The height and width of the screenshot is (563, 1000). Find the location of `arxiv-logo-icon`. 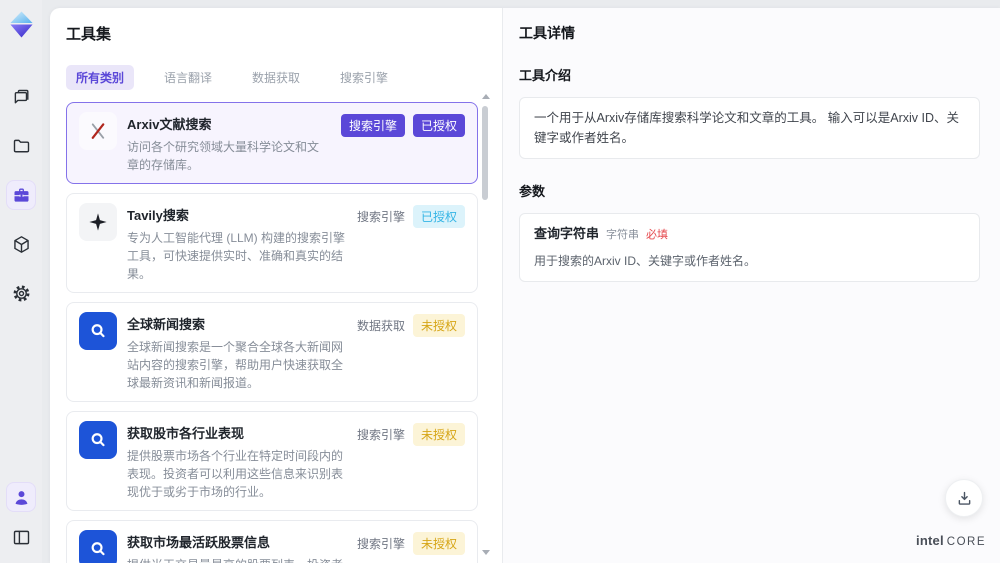

arxiv-logo-icon is located at coordinates (98, 131).